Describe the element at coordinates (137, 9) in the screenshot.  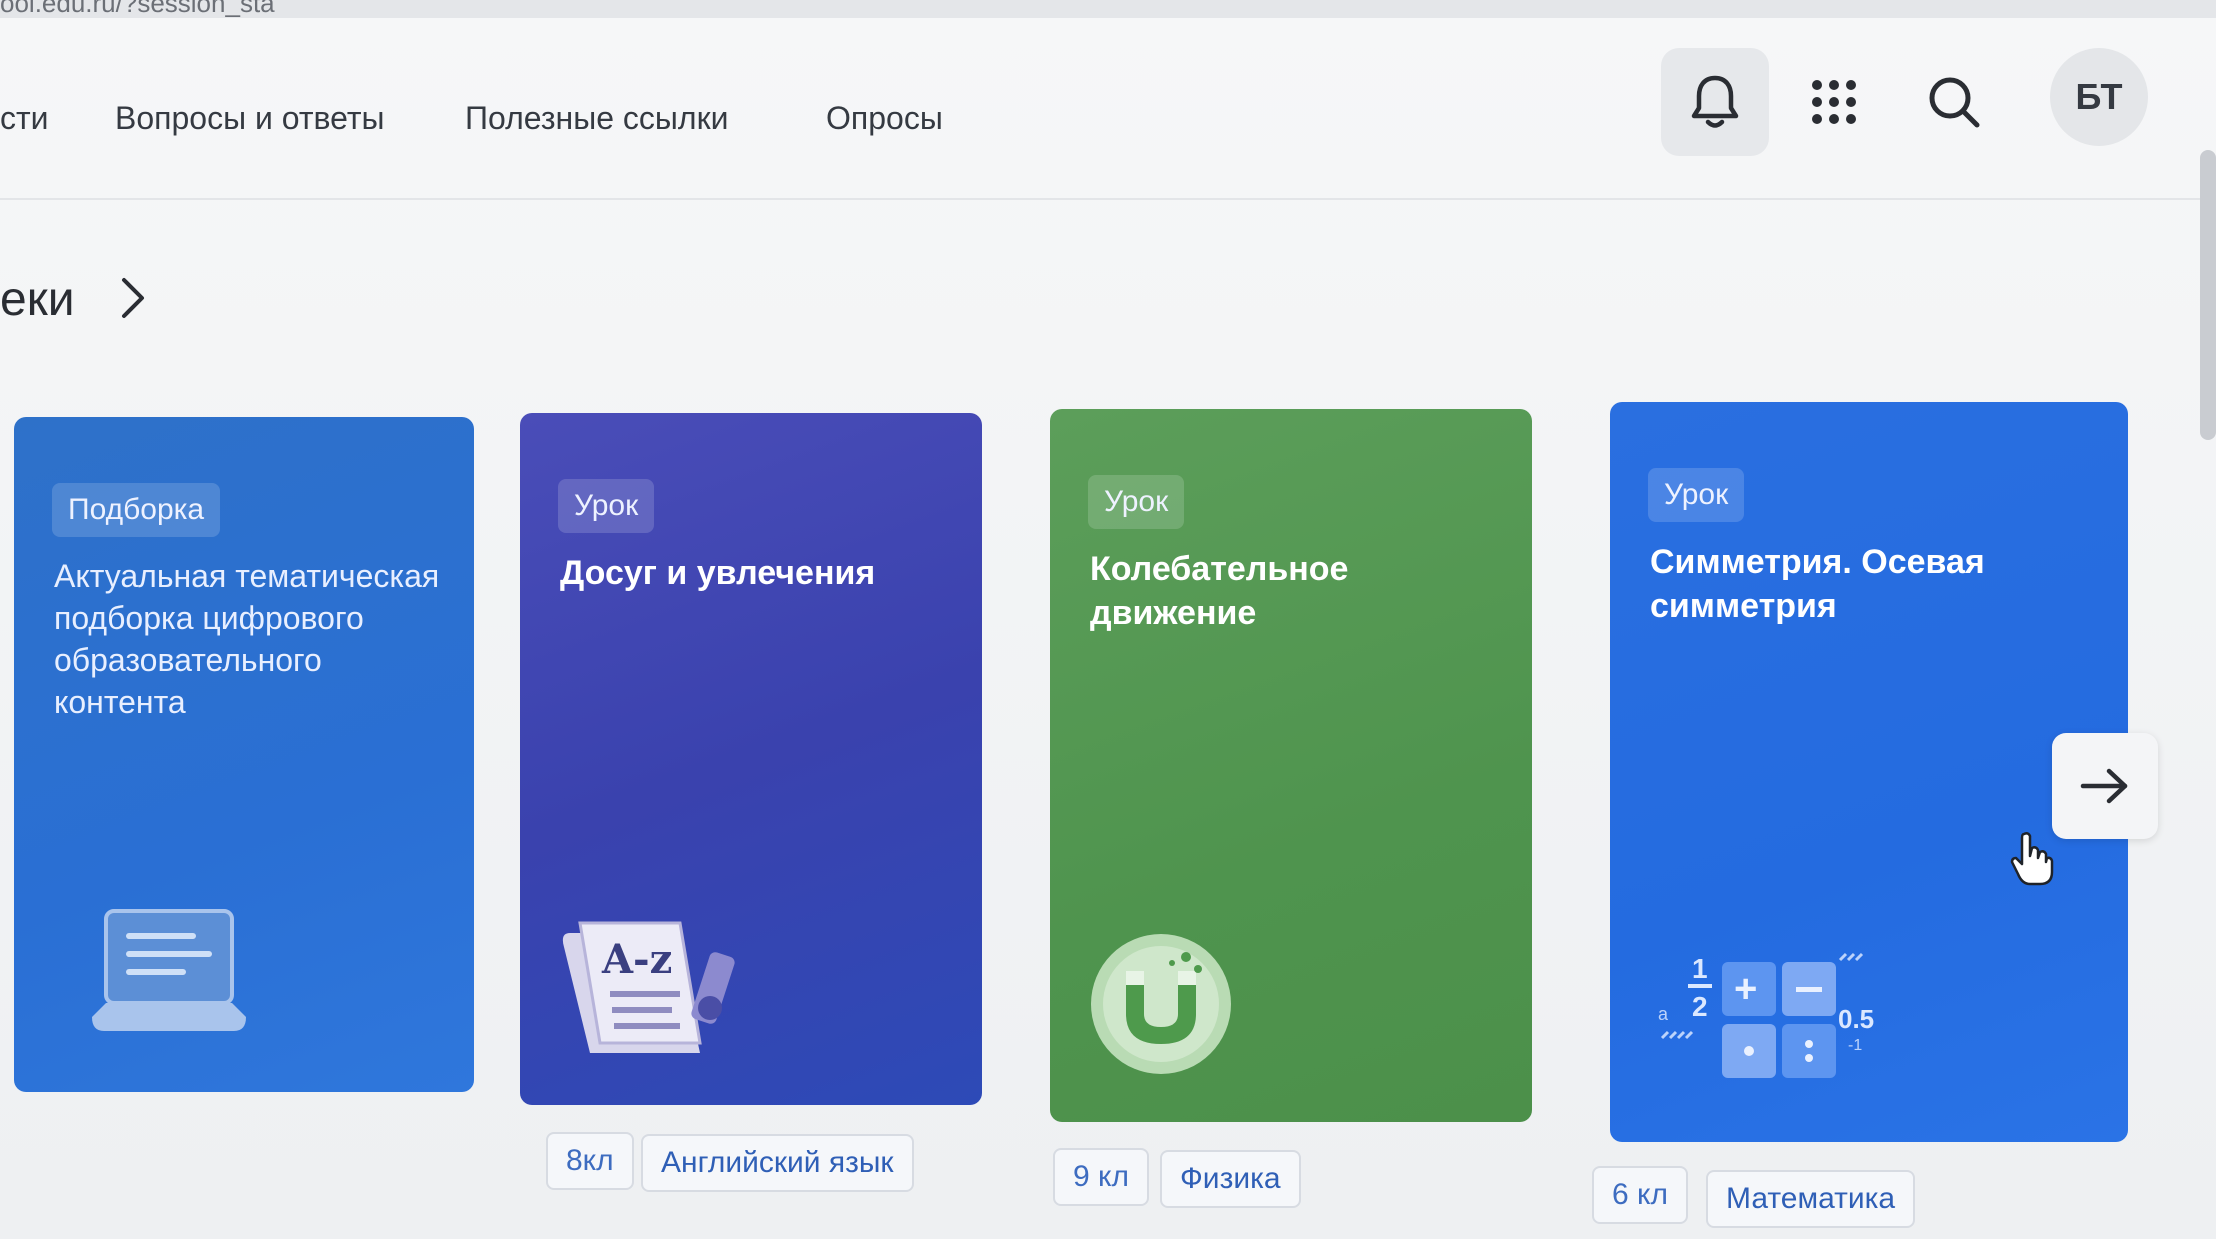
I see `address-text: ool.edu.ru/?session_sta` at that location.